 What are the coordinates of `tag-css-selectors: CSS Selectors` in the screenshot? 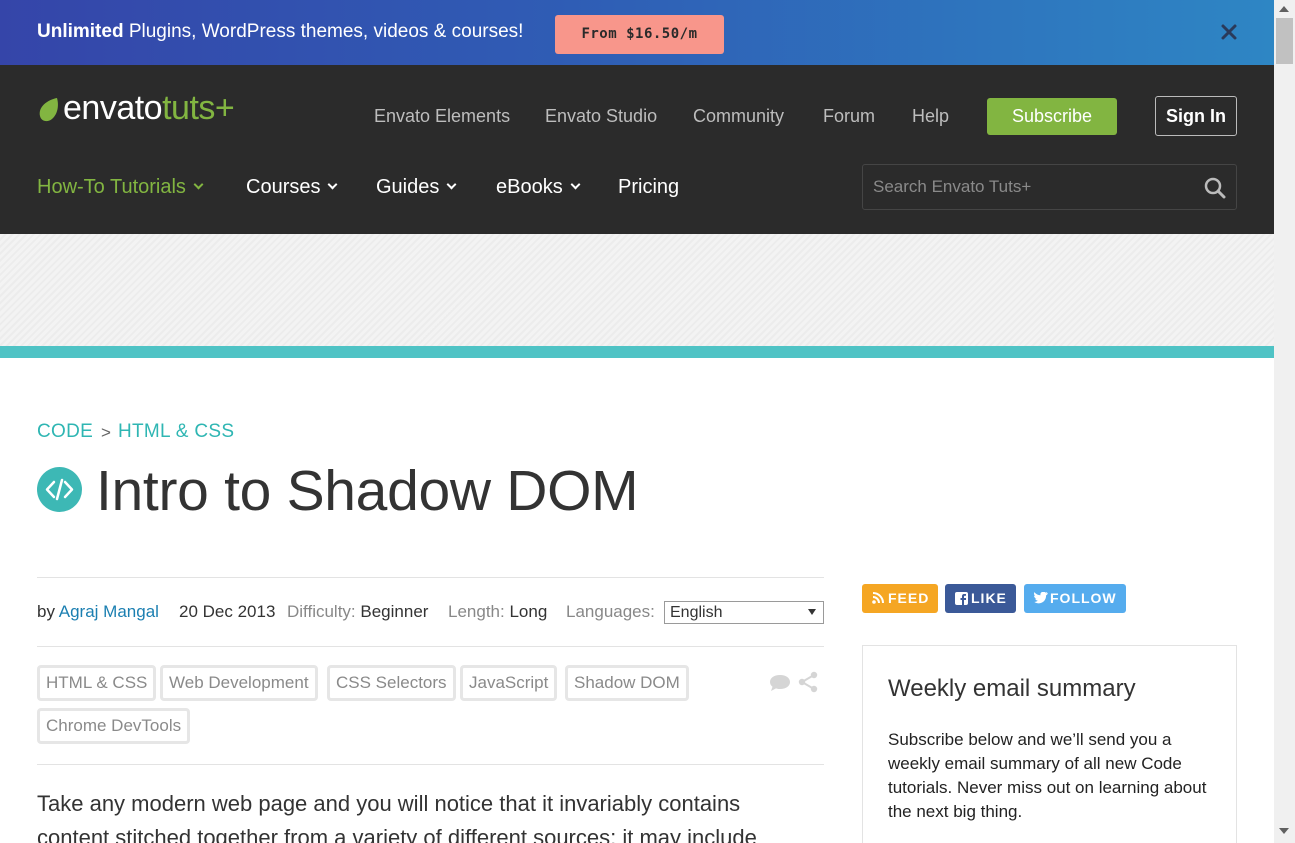 It's located at (391, 683).